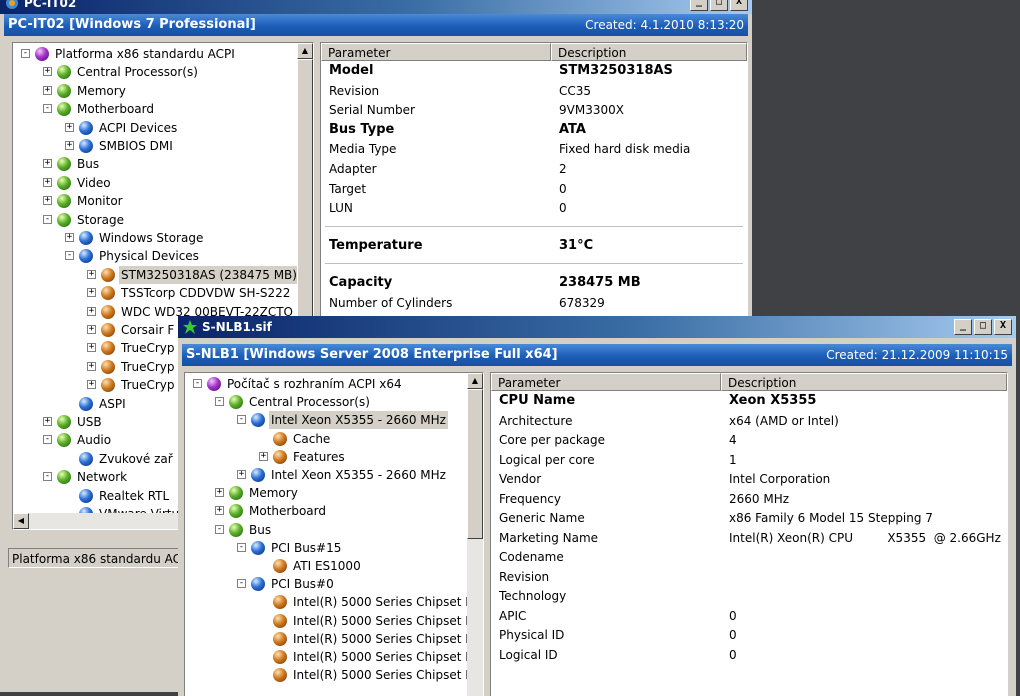 This screenshot has width=1020, height=696. Describe the element at coordinates (156, 128) in the screenshot. I see `tree-node: + ACPI Devices` at that location.